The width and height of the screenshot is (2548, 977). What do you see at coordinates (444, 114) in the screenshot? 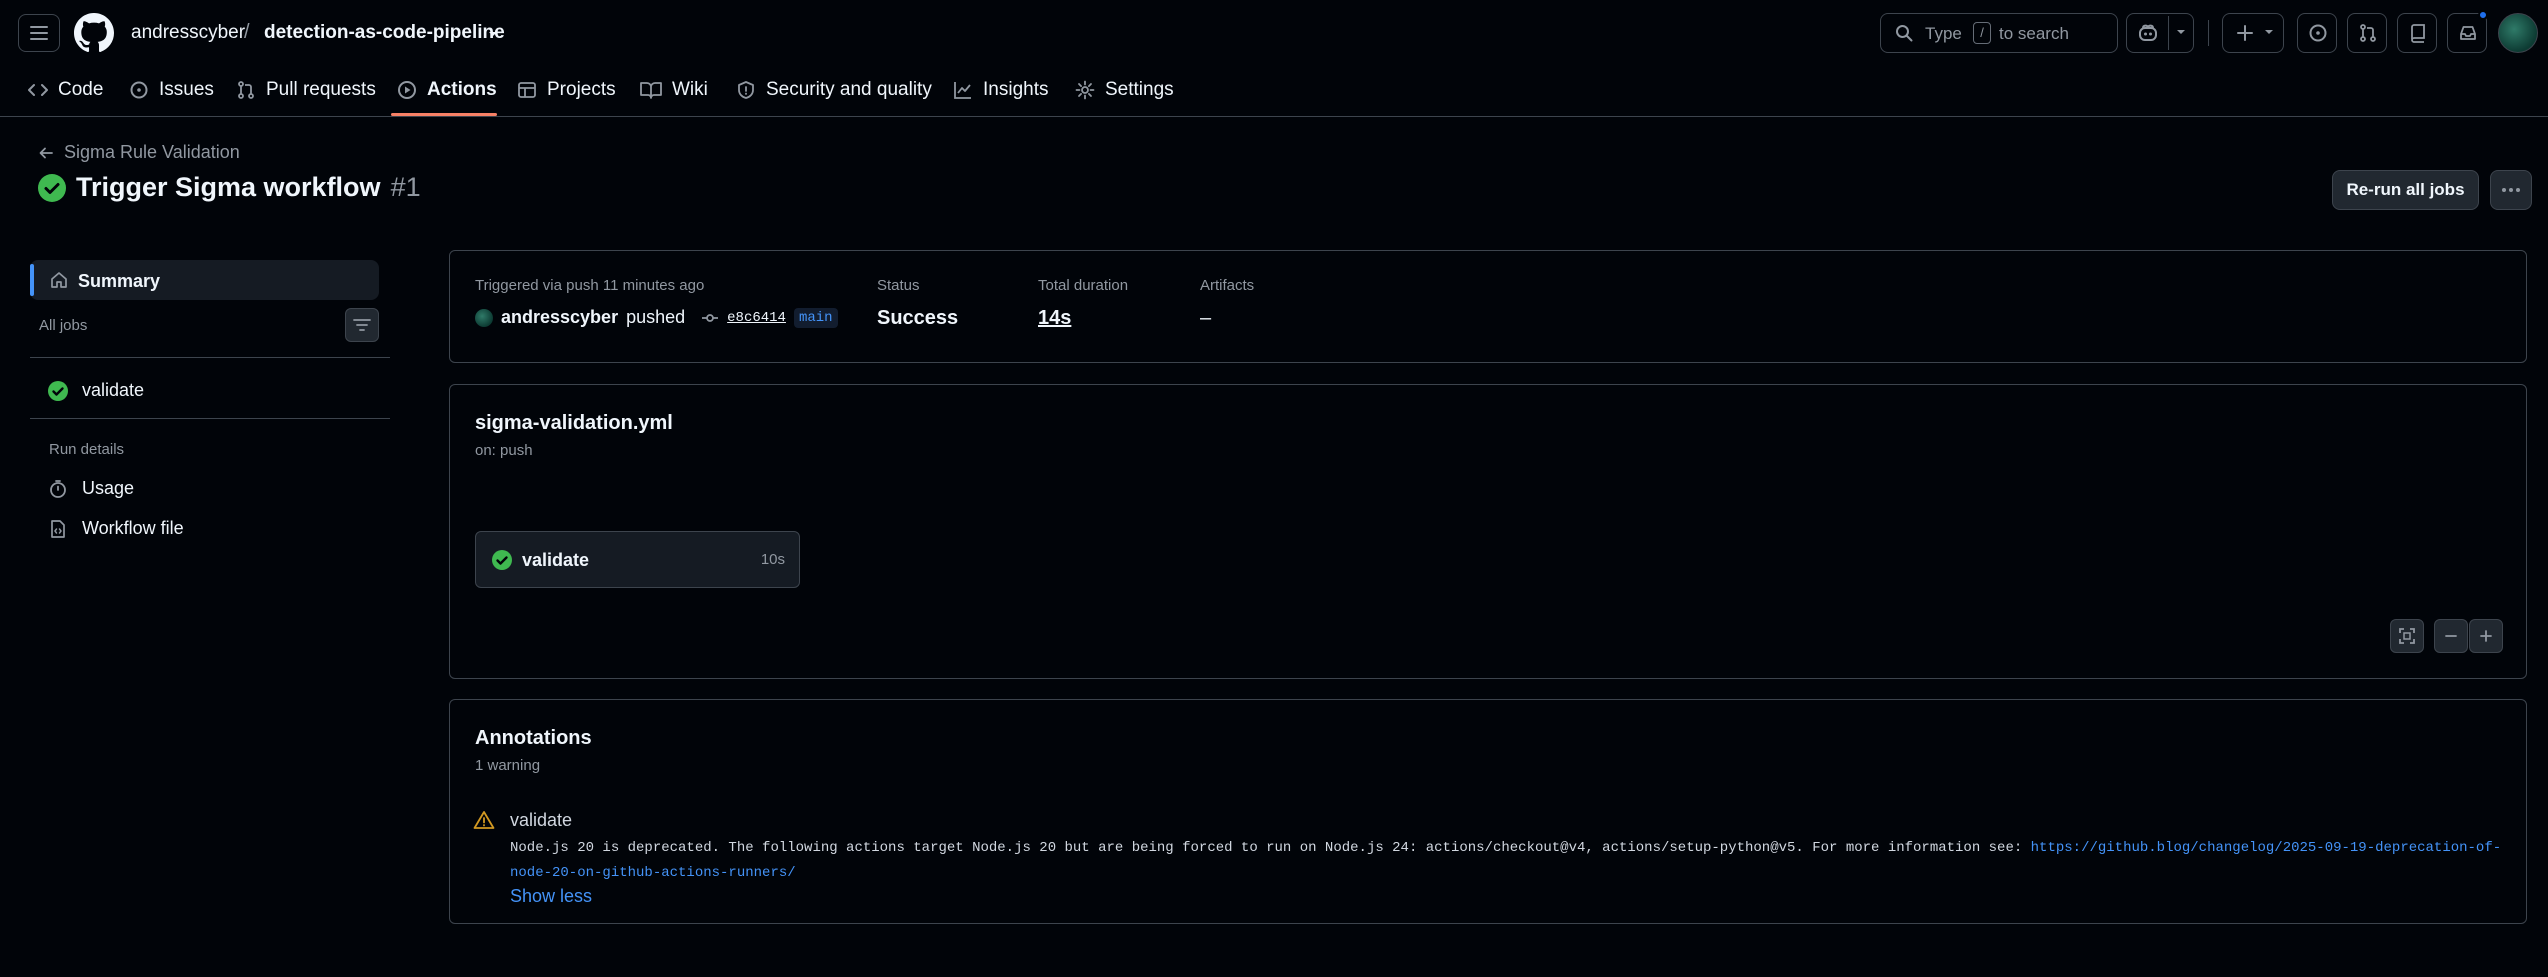
I see `active-tab-indicator` at bounding box center [444, 114].